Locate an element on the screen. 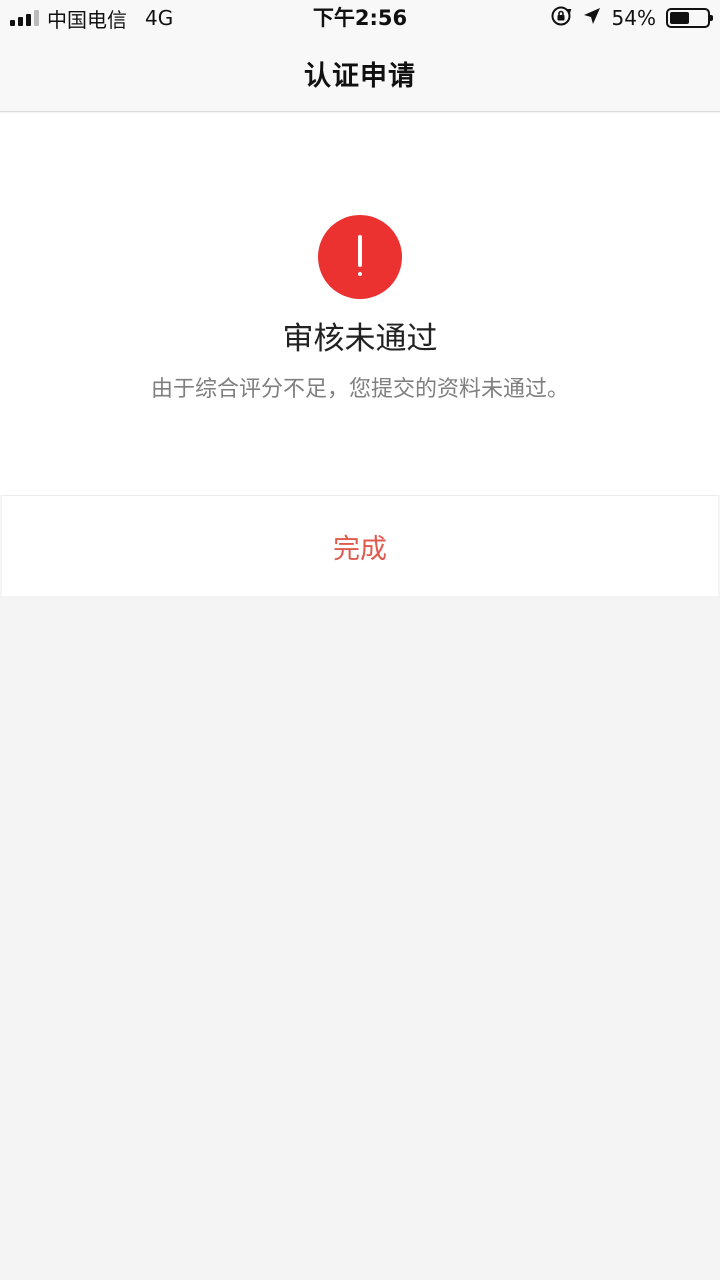 This screenshot has height=1280, width=720. status-right: 54% is located at coordinates (631, 18).